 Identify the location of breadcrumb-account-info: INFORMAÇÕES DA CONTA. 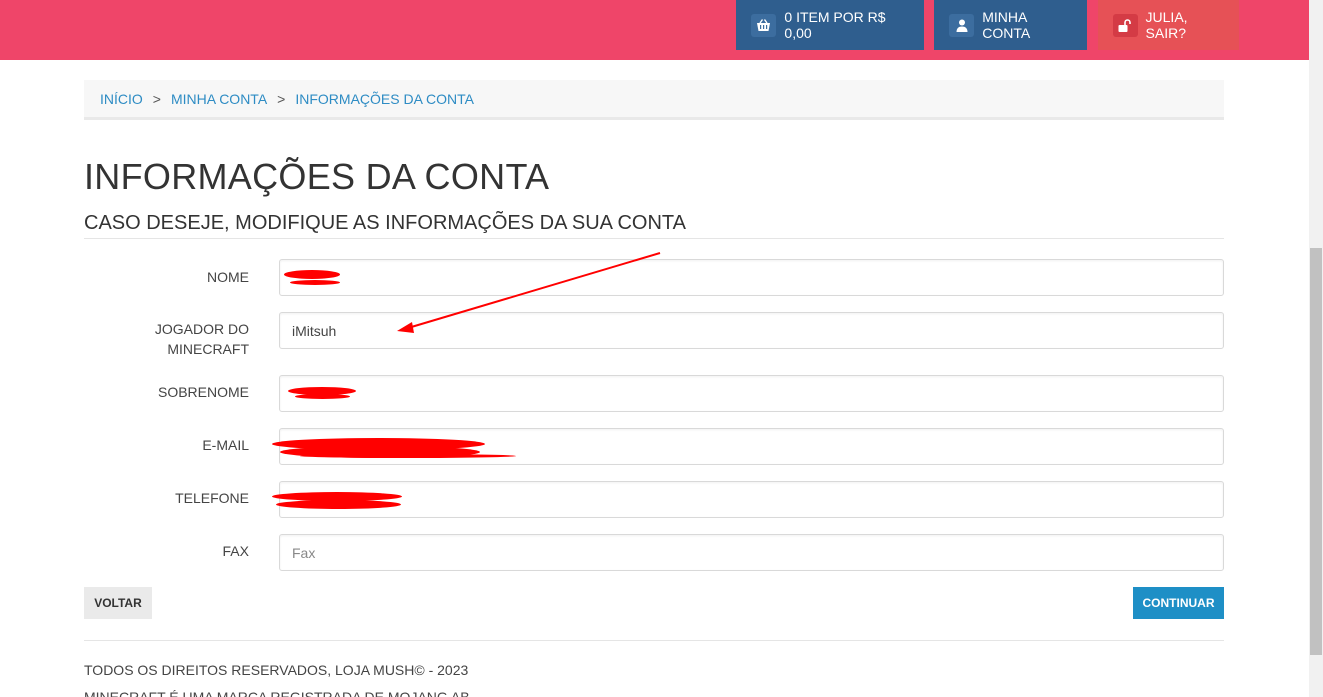
(384, 99).